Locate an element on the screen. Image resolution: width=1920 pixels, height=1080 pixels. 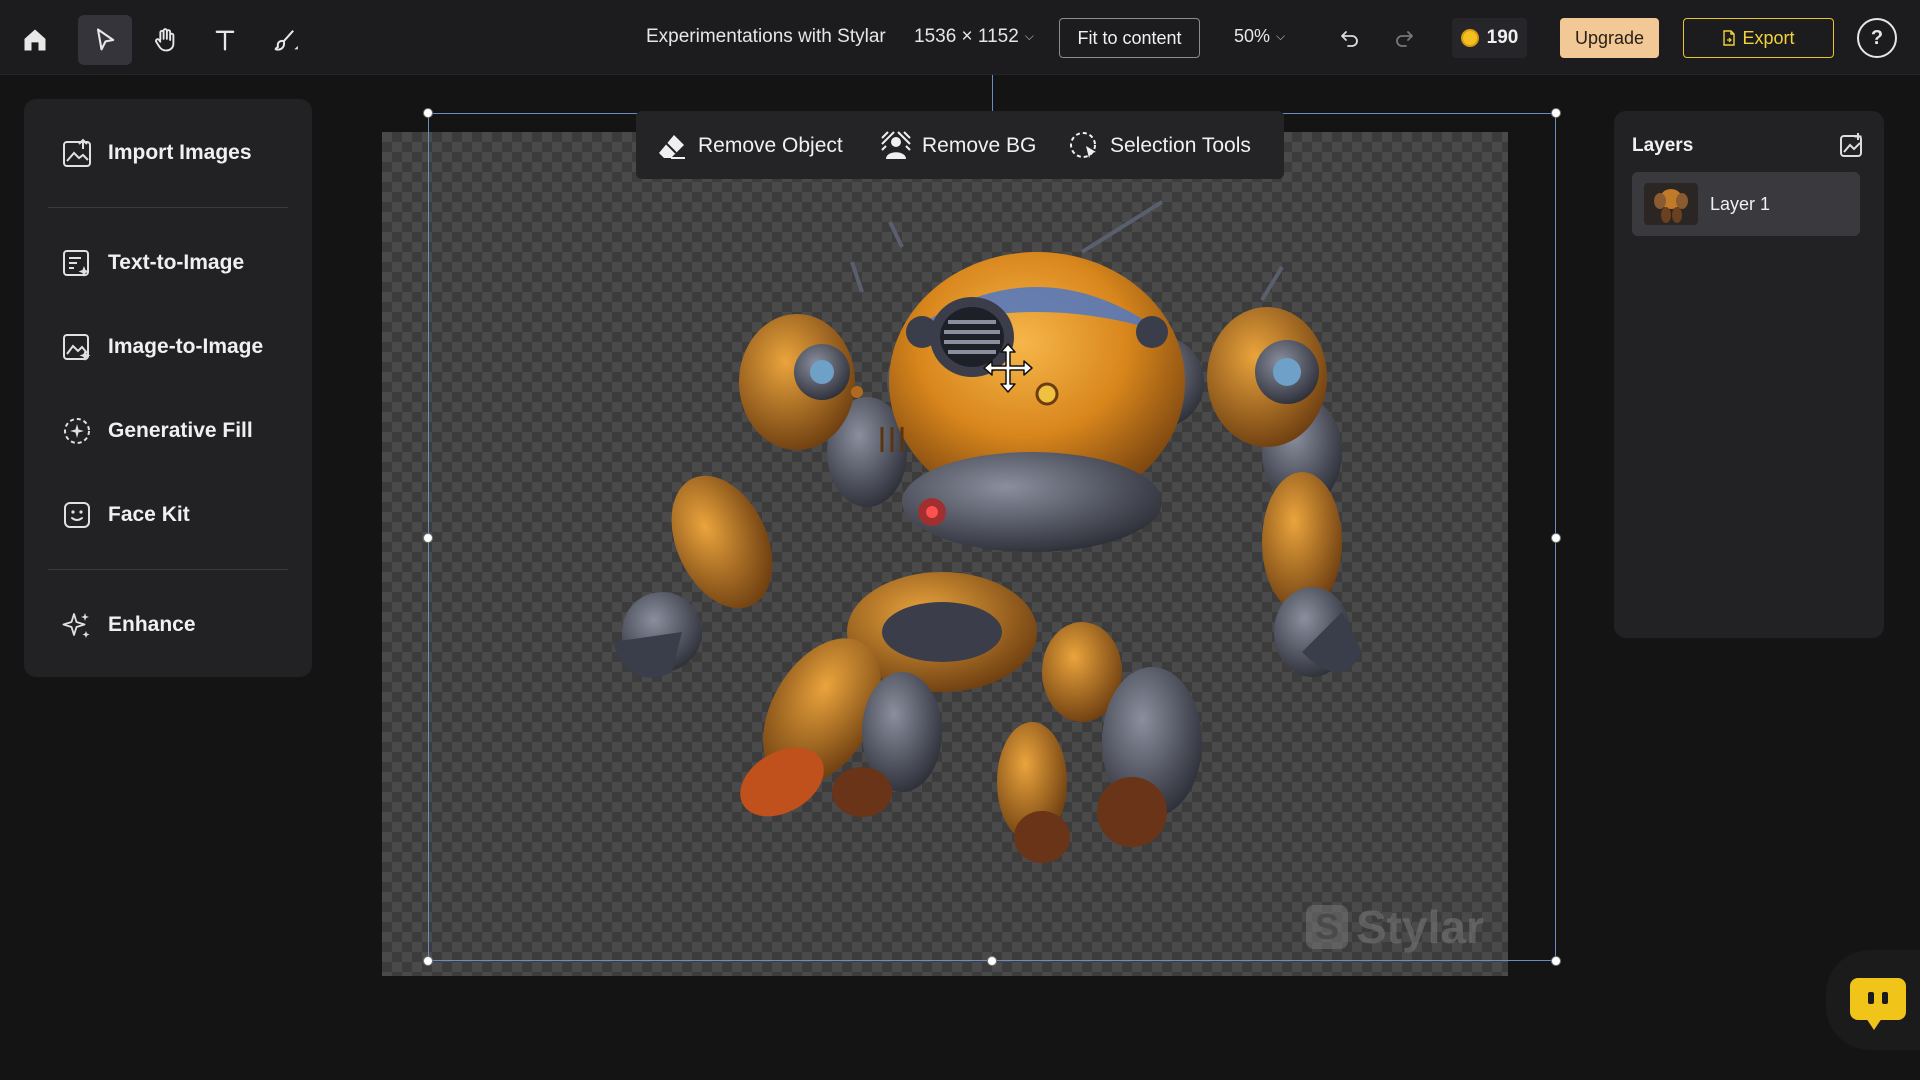
text-to-image-button: Text-to-Image is located at coordinates (152, 263).